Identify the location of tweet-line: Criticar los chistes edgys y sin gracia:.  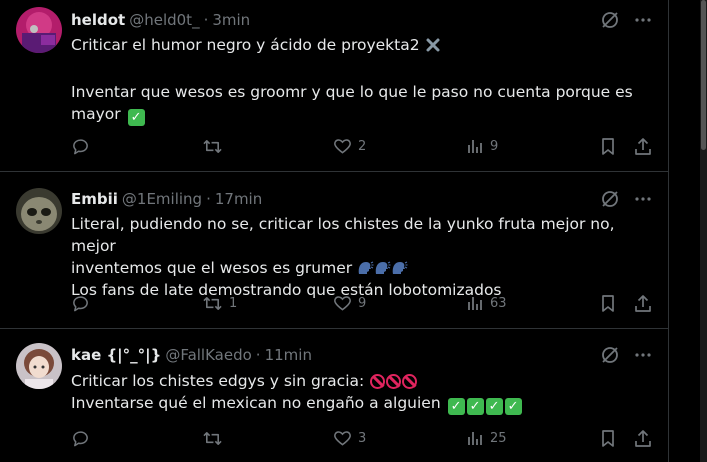
(218, 381).